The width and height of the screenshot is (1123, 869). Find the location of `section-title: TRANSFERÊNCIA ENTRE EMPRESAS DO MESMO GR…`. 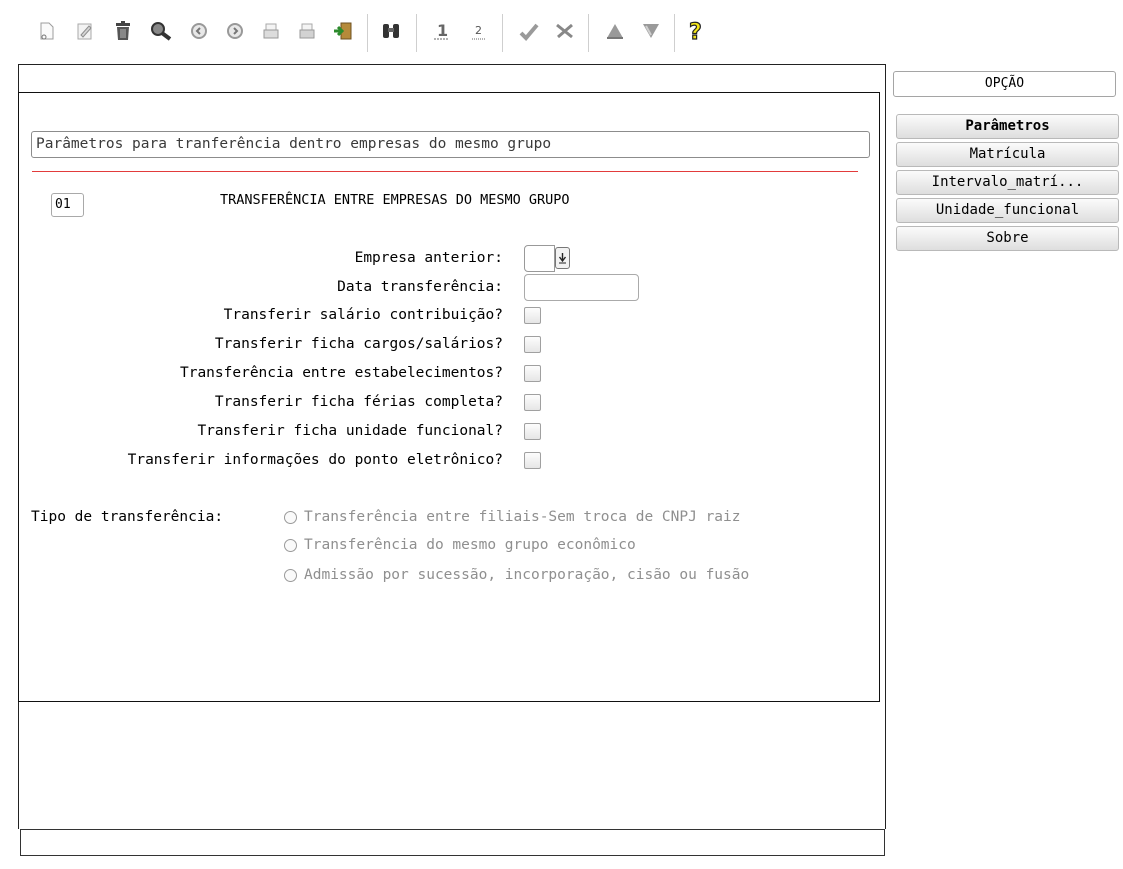

section-title: TRANSFERÊNCIA ENTRE EMPRESAS DO MESMO GR… is located at coordinates (395, 200).